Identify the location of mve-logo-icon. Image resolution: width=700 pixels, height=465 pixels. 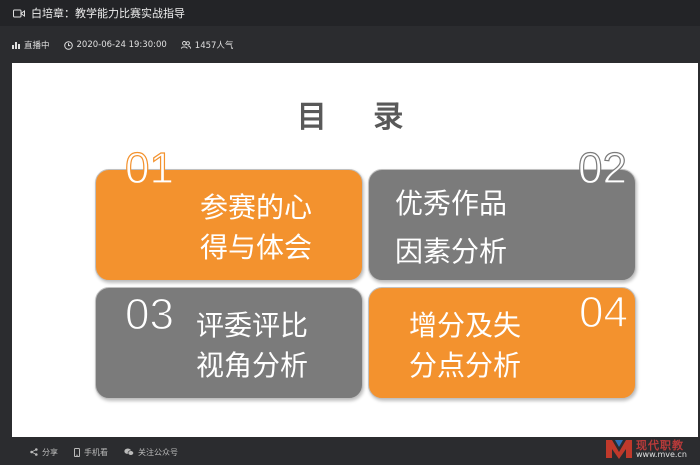
(619, 449).